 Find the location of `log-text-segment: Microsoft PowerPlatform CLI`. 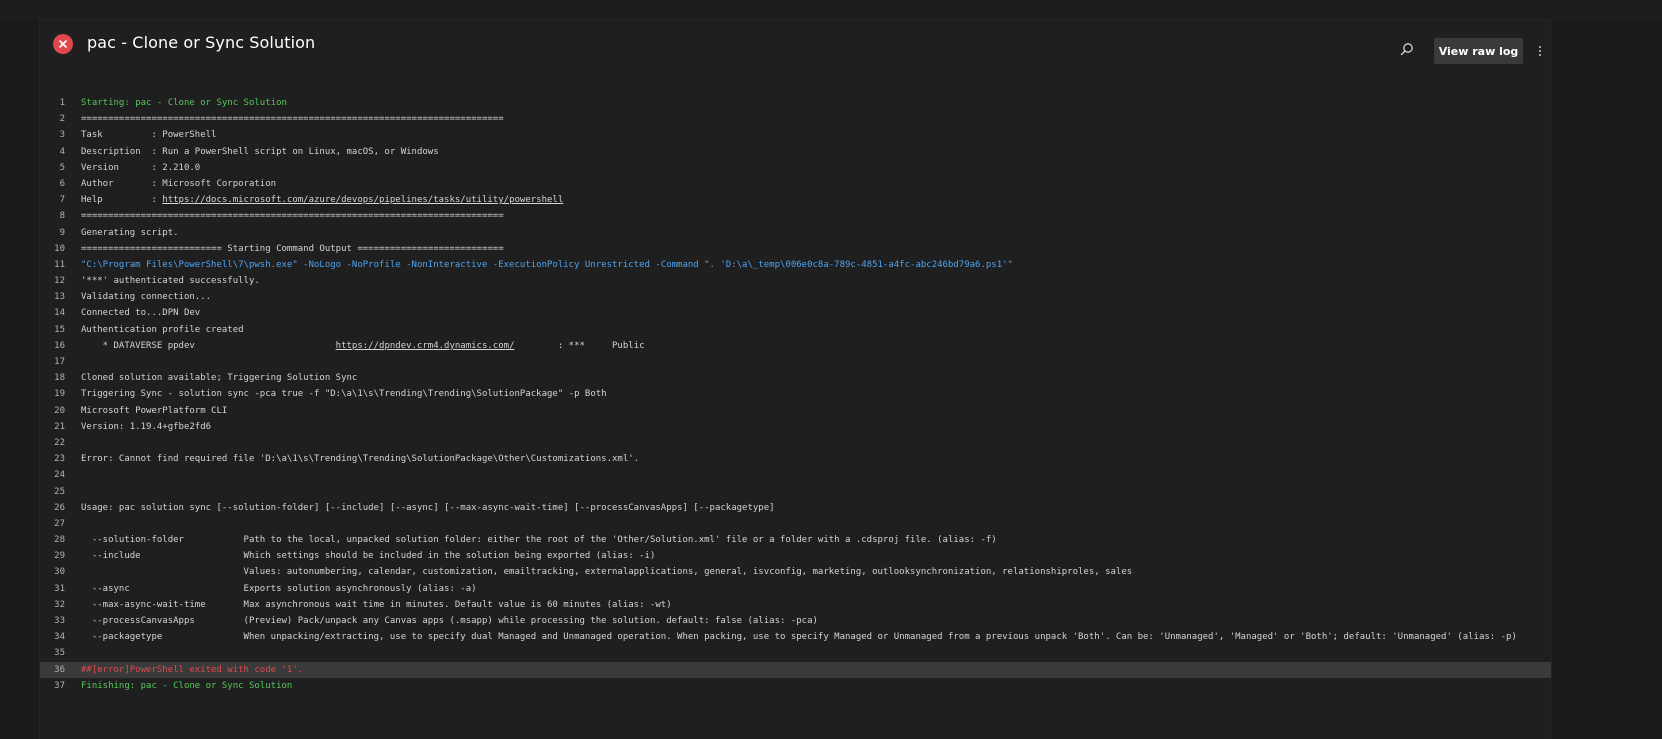

log-text-segment: Microsoft PowerPlatform CLI is located at coordinates (154, 410).